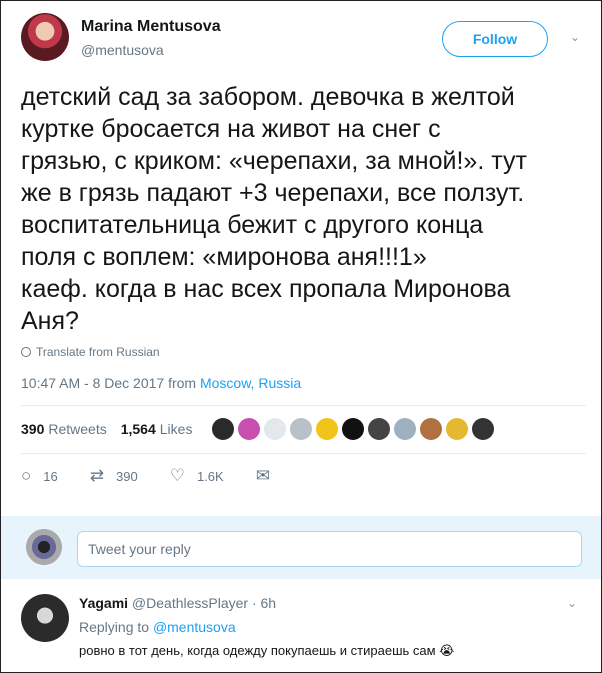 The height and width of the screenshot is (673, 602). Describe the element at coordinates (44, 547) in the screenshot. I see `current-user-avatar` at that location.